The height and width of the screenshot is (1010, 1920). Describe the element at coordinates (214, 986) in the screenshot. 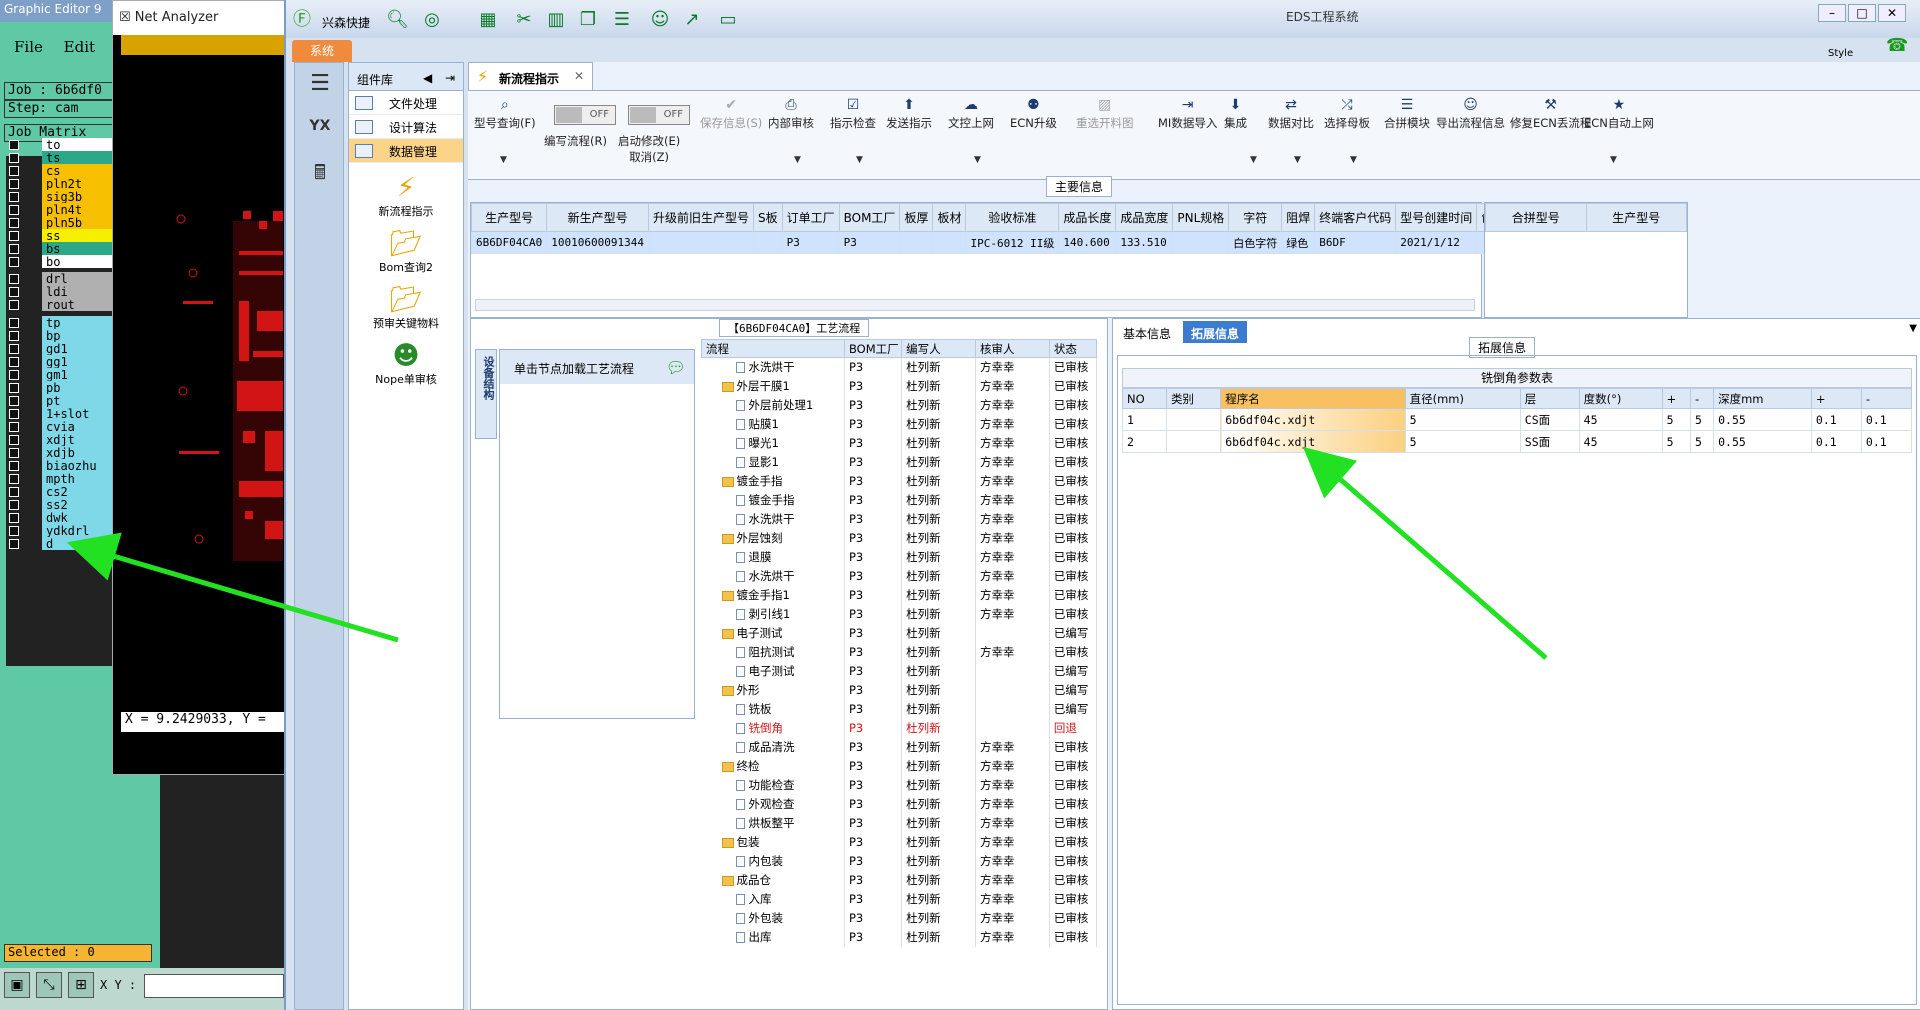

I see `xy-input` at that location.